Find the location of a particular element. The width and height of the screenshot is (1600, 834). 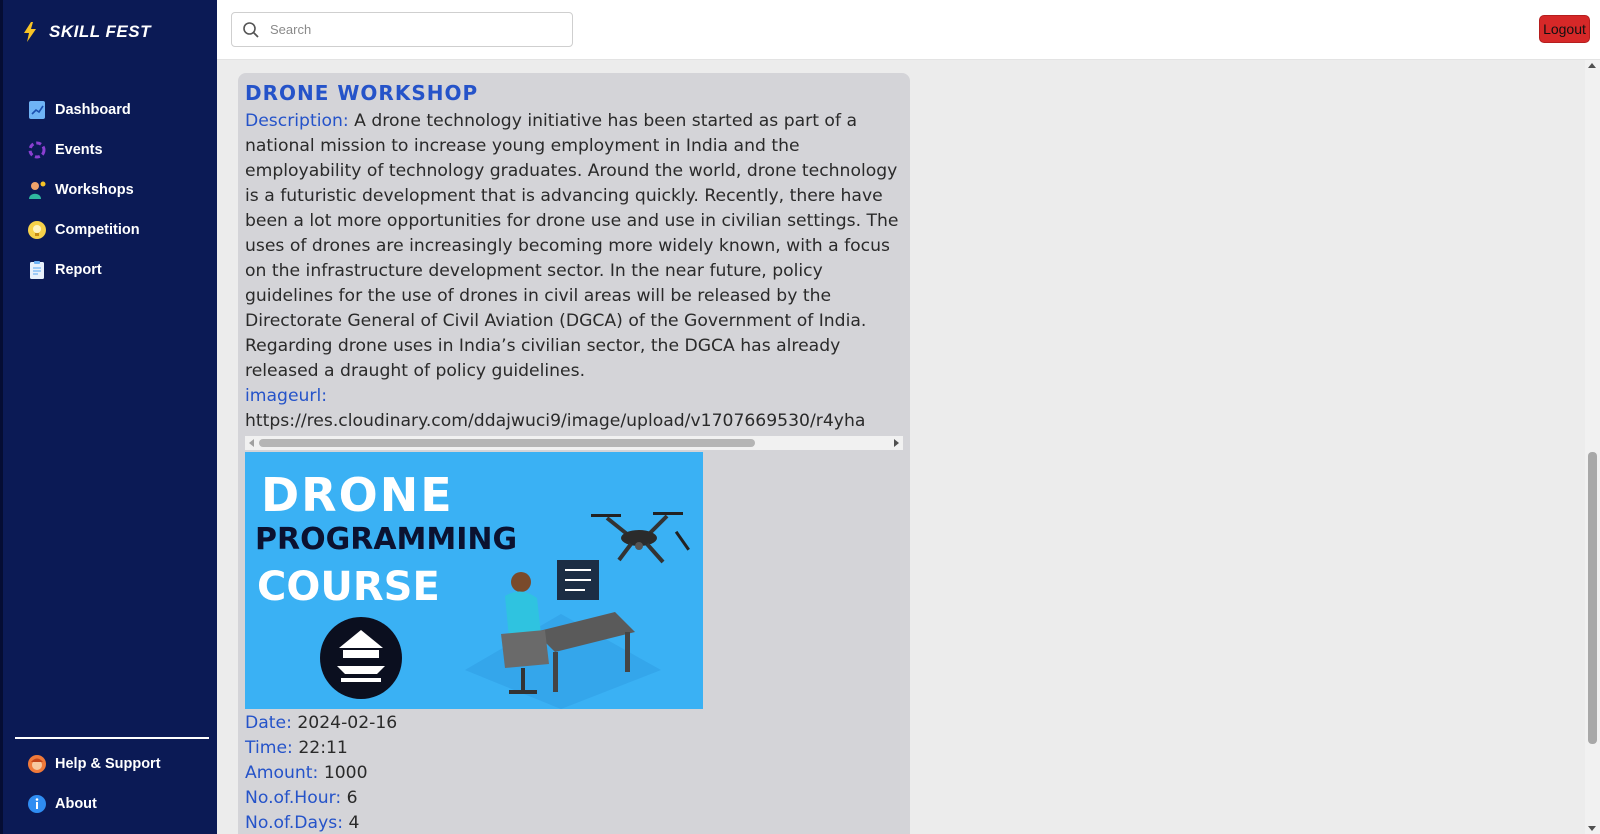

lightbulb-icon is located at coordinates (37, 230).